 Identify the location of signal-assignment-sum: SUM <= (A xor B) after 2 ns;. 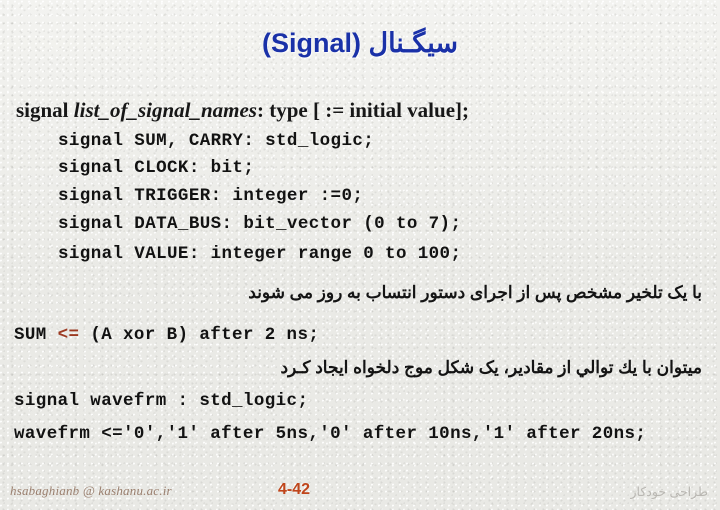
(166, 335).